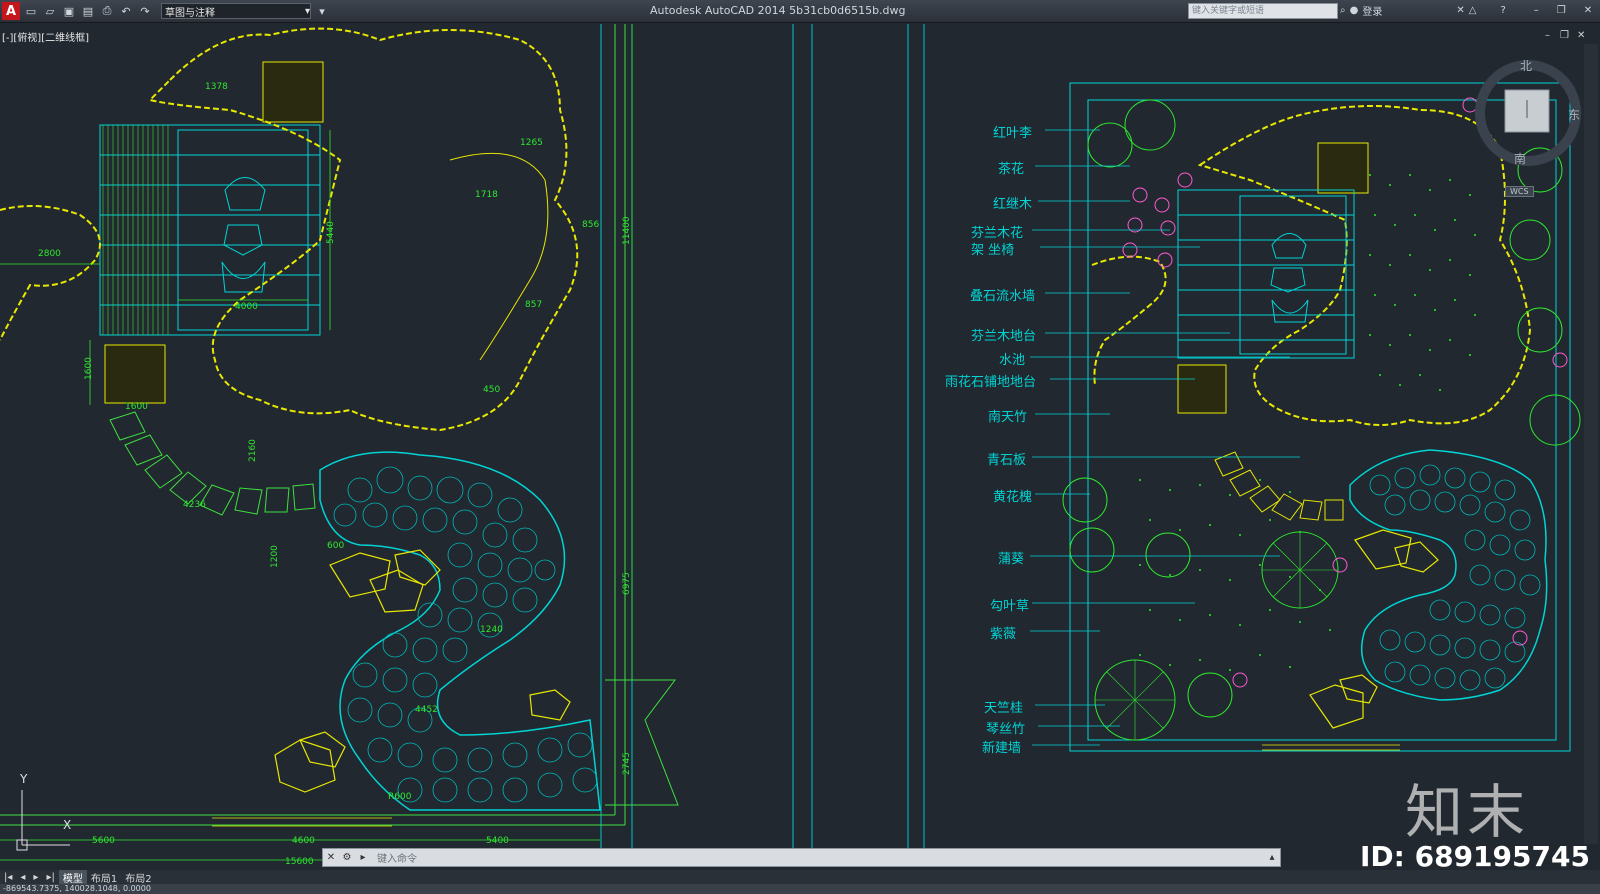 Image resolution: width=1600 pixels, height=894 pixels. I want to click on plant-label-hongyeli: 红叶李, so click(1013, 133).